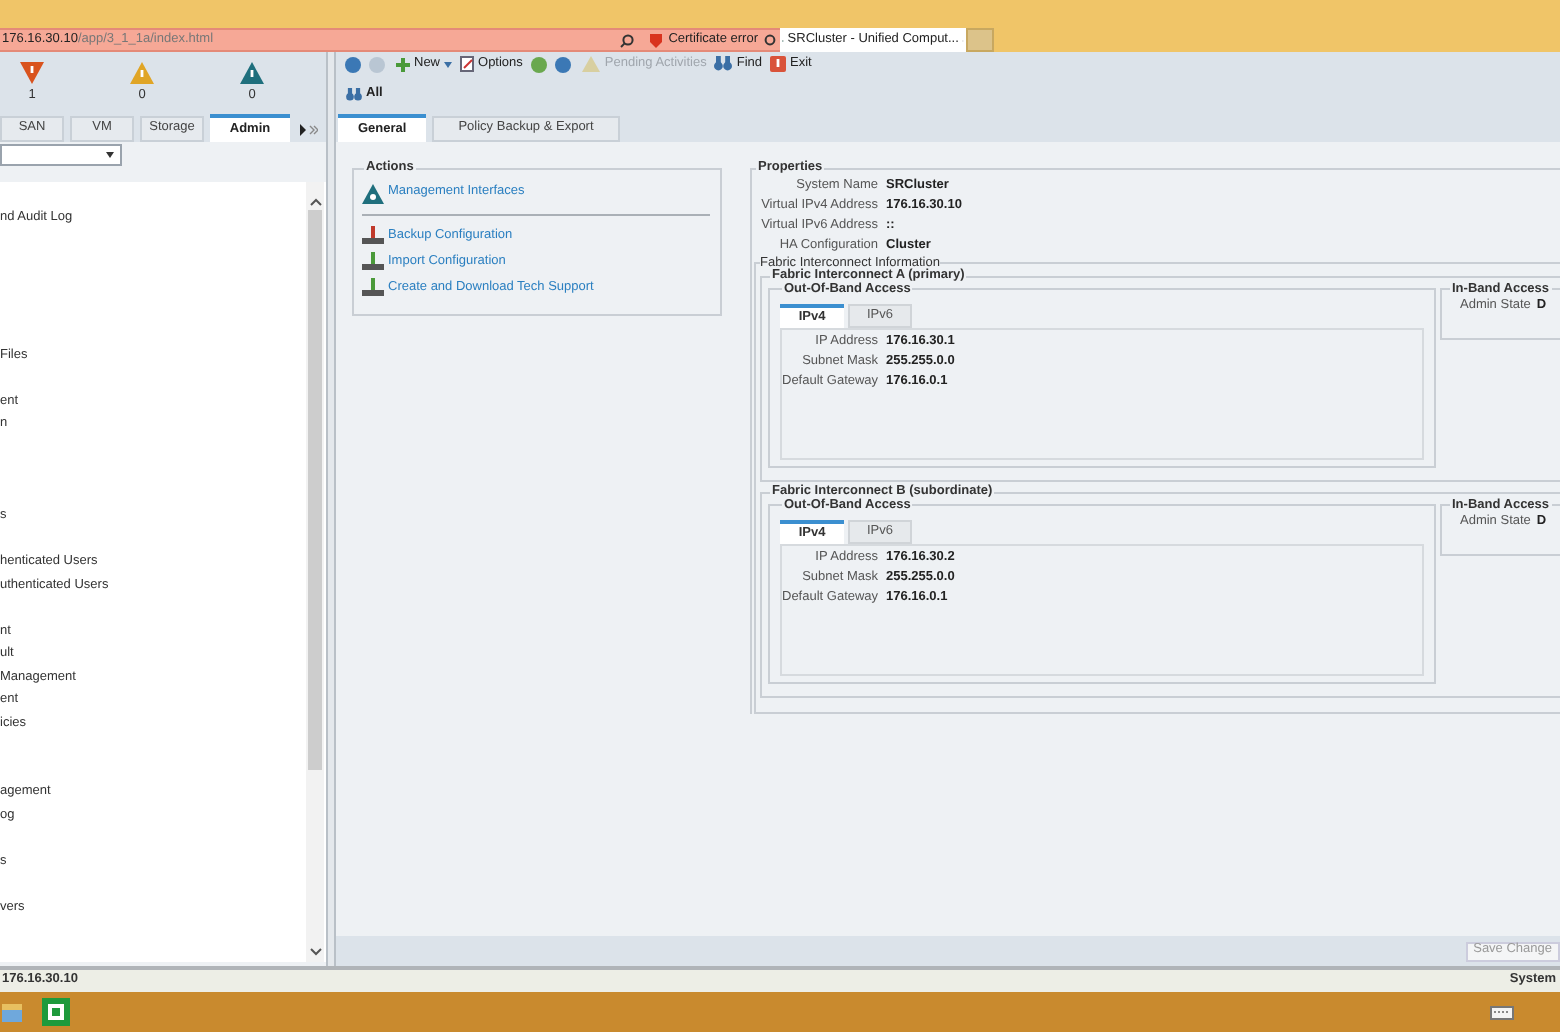  What do you see at coordinates (1502, 1012) in the screenshot?
I see `keyboard-icon` at bounding box center [1502, 1012].